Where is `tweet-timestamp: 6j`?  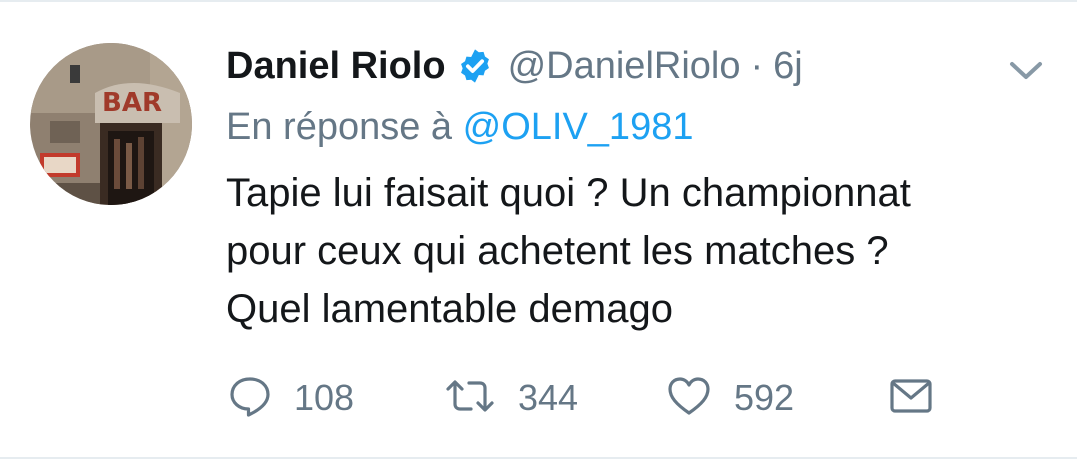
tweet-timestamp: 6j is located at coordinates (788, 66).